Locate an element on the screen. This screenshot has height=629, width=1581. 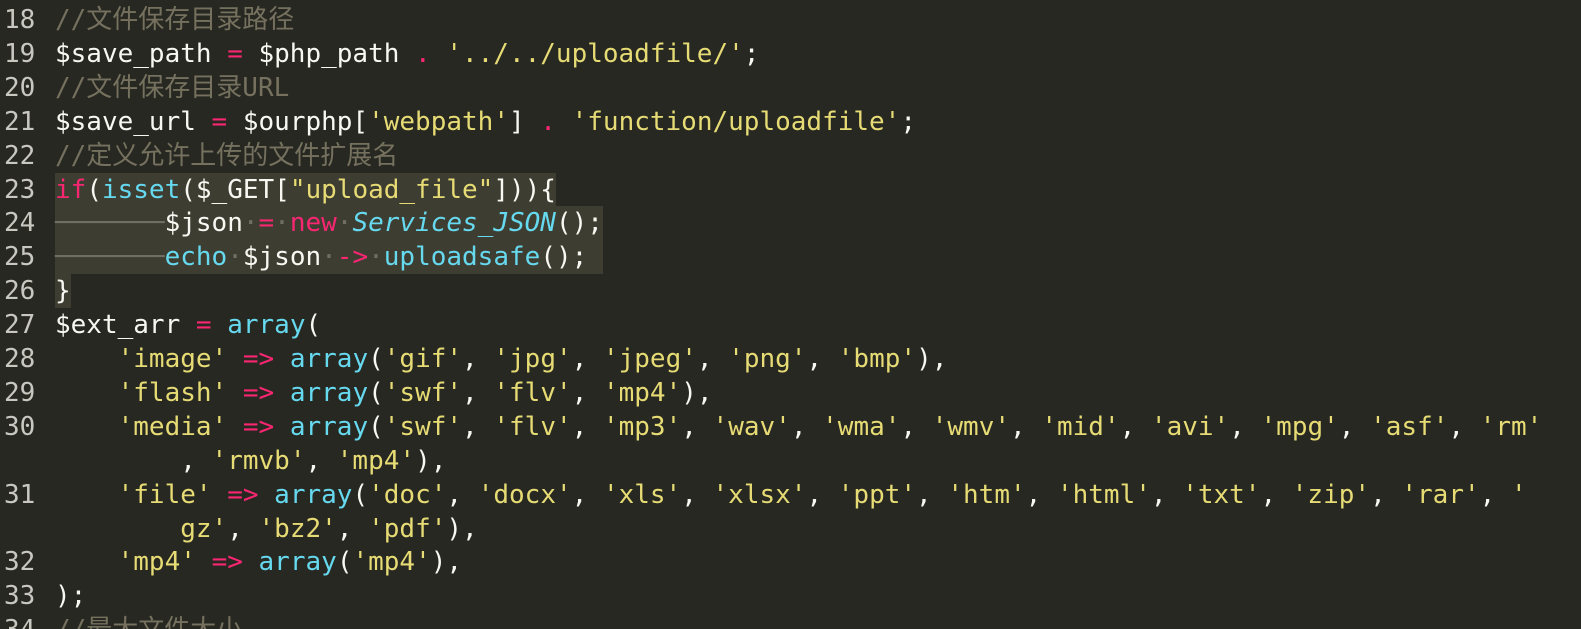
code-text: gz', 'bz2', 'pdf'), is located at coordinates (266, 529).